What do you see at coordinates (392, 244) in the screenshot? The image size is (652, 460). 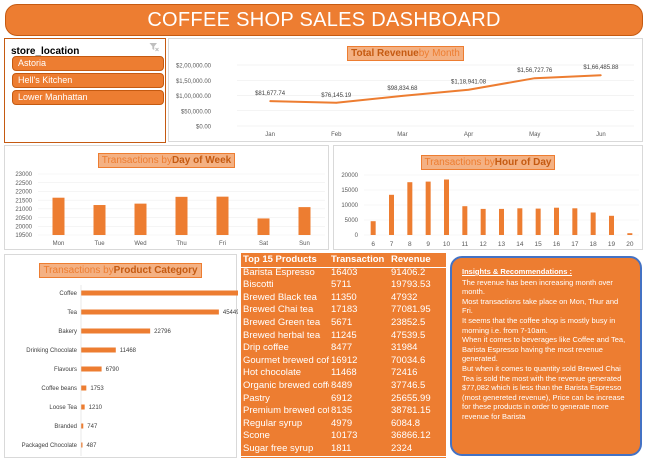 I see `x-tick-label: 7` at bounding box center [392, 244].